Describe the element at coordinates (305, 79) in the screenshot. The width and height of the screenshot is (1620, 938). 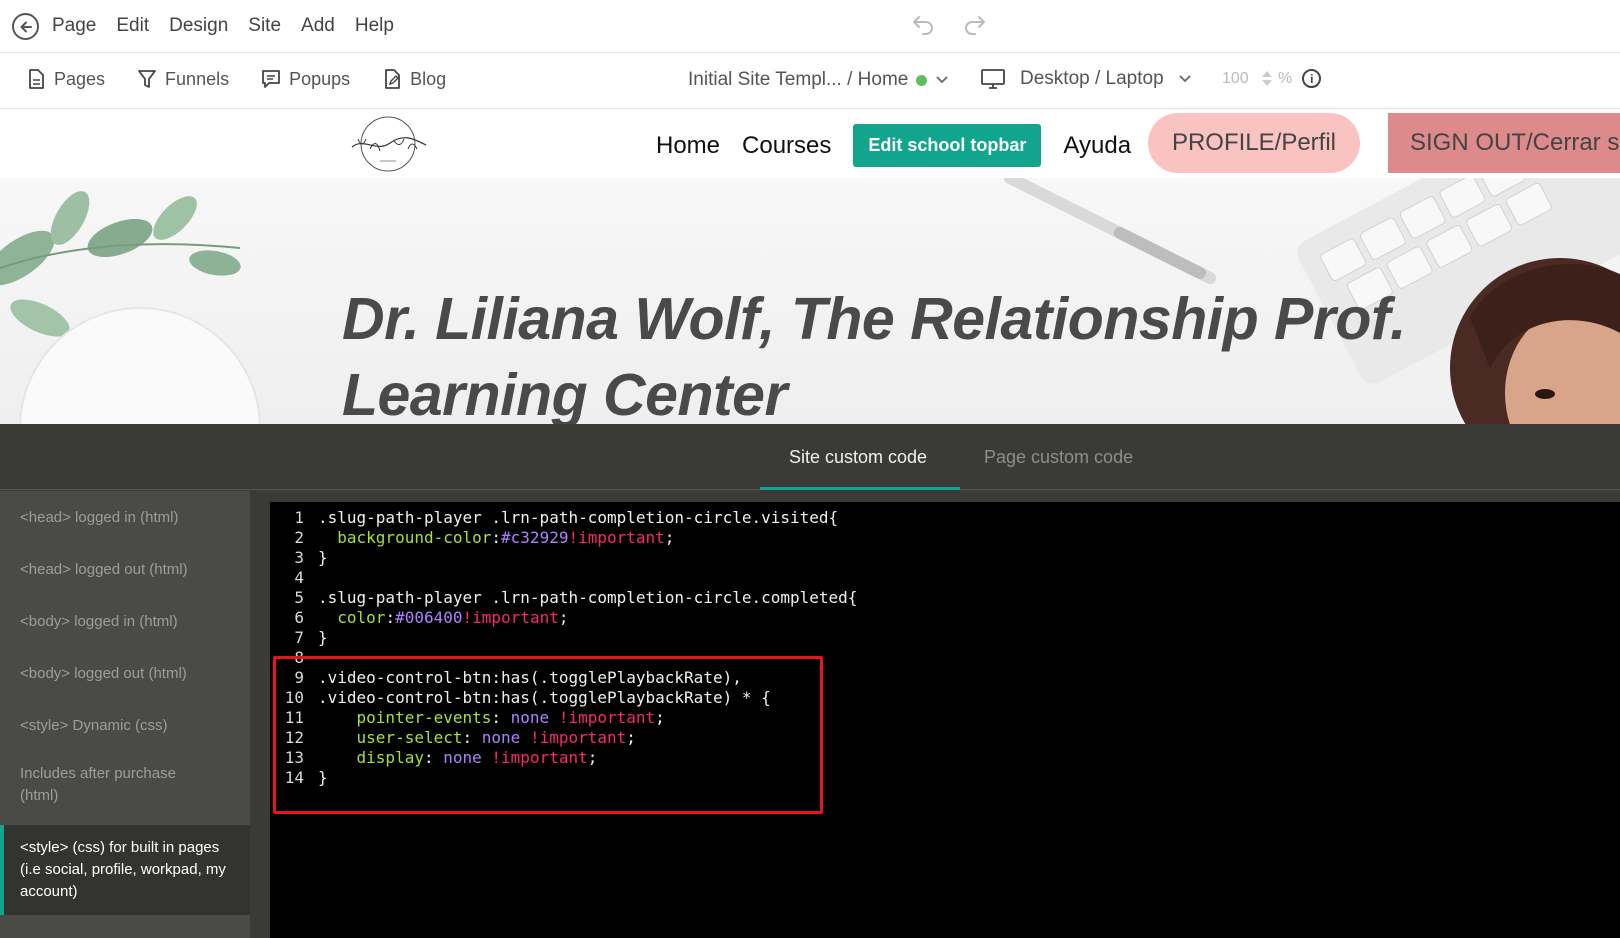
I see `popups-button: Popups` at that location.